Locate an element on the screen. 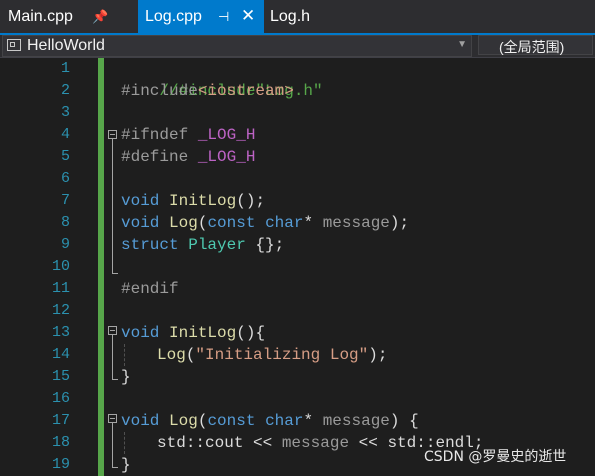 This screenshot has height=476, width=595. string-token: "Initializing Log" is located at coordinates (282, 355).